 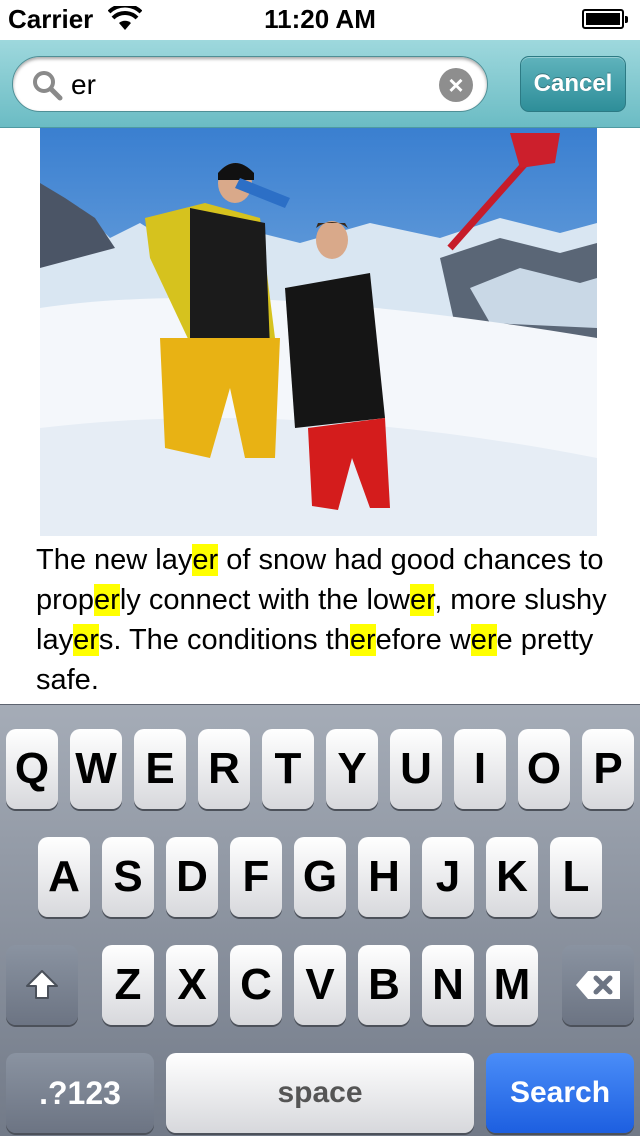 I want to click on space-key: space, so click(x=320, y=1093).